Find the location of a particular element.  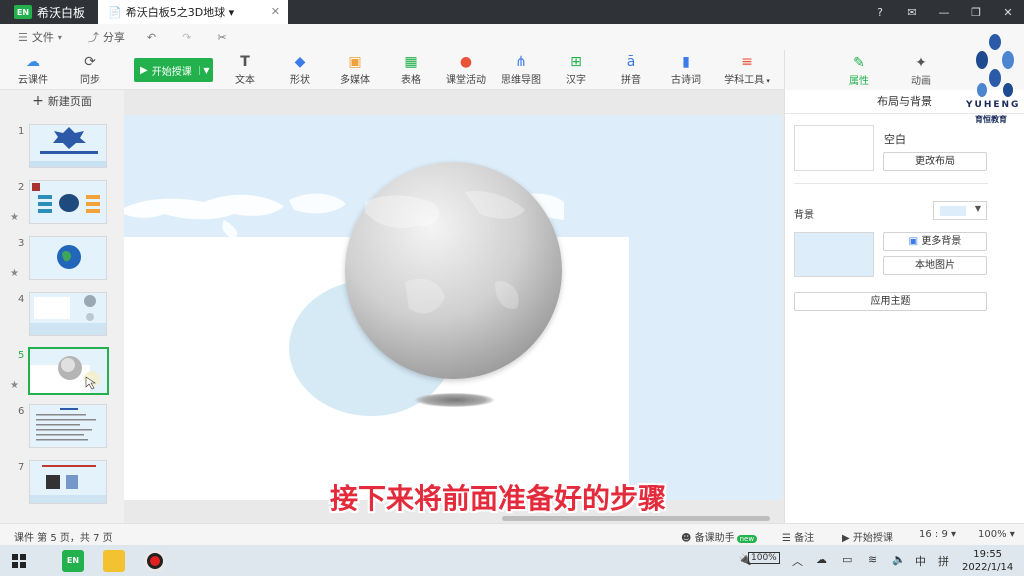

minimize-icon: — is located at coordinates (944, 12).